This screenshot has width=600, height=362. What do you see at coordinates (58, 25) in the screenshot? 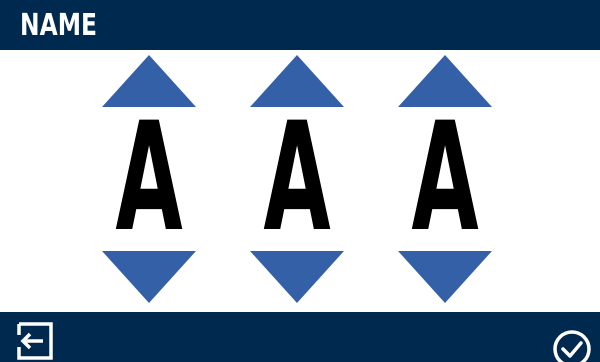
I see `page-title: NAME` at bounding box center [58, 25].